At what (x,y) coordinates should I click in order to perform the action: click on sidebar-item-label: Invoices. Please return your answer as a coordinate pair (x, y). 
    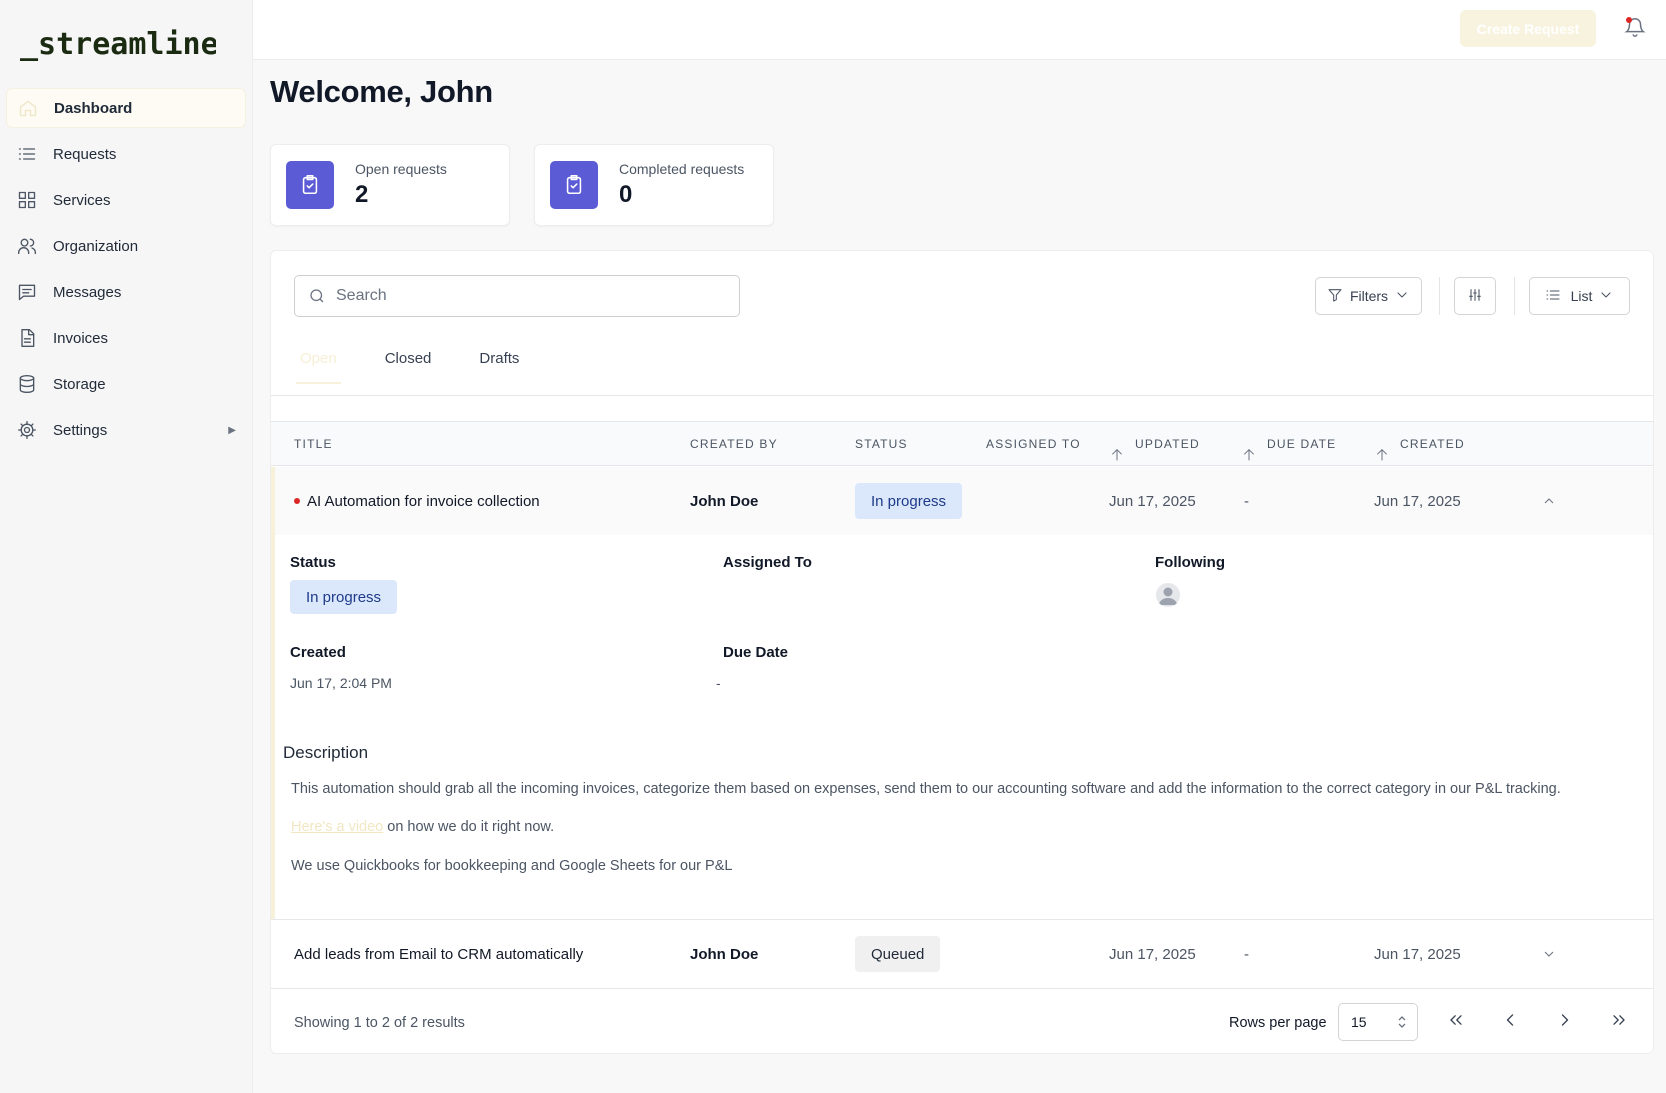
    Looking at the image, I should click on (81, 338).